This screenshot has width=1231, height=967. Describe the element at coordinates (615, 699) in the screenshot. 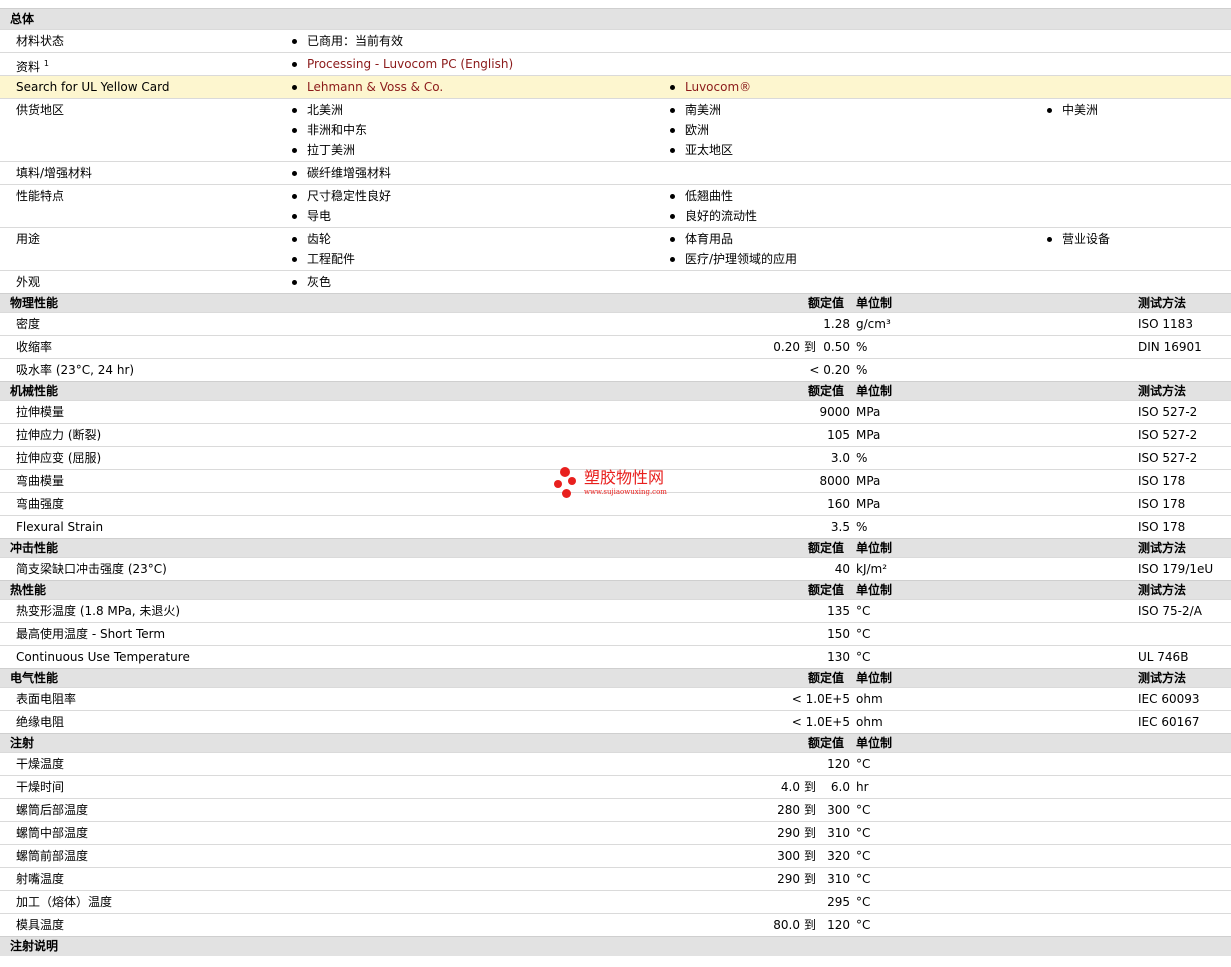

I see `property-row: 表面电阻率 < 1.0E+5 ohm IEC 60093` at that location.